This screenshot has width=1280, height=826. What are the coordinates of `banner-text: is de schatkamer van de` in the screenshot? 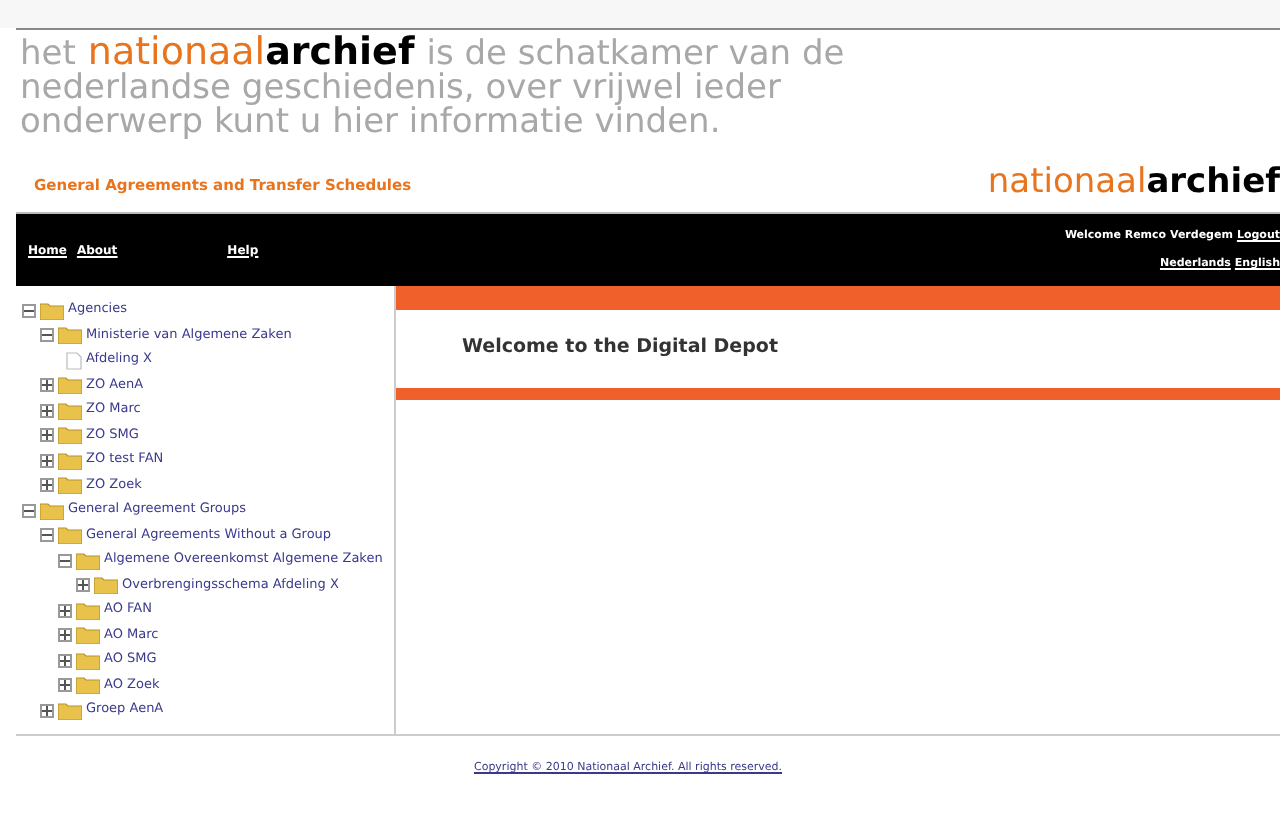 It's located at (635, 55).